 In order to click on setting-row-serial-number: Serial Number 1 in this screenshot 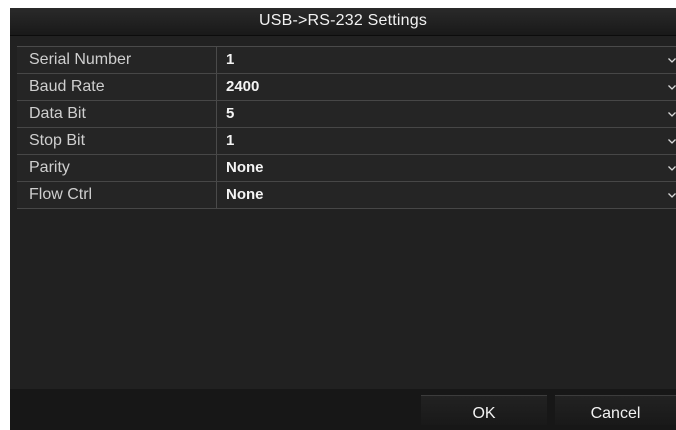, I will do `click(346, 60)`.